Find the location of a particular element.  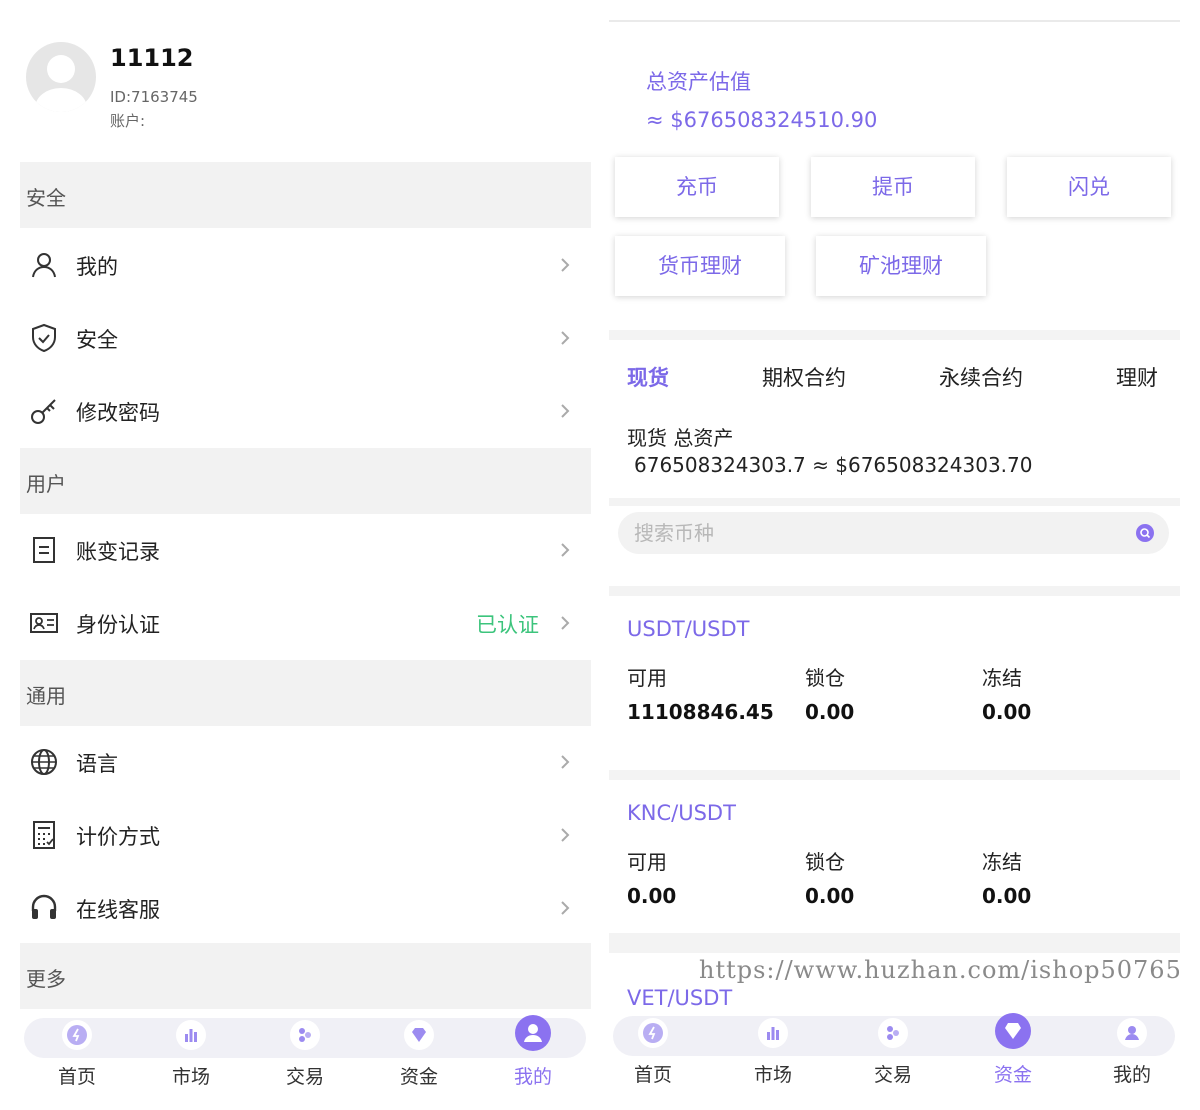

section-header-general: 通用 is located at coordinates (305, 693).